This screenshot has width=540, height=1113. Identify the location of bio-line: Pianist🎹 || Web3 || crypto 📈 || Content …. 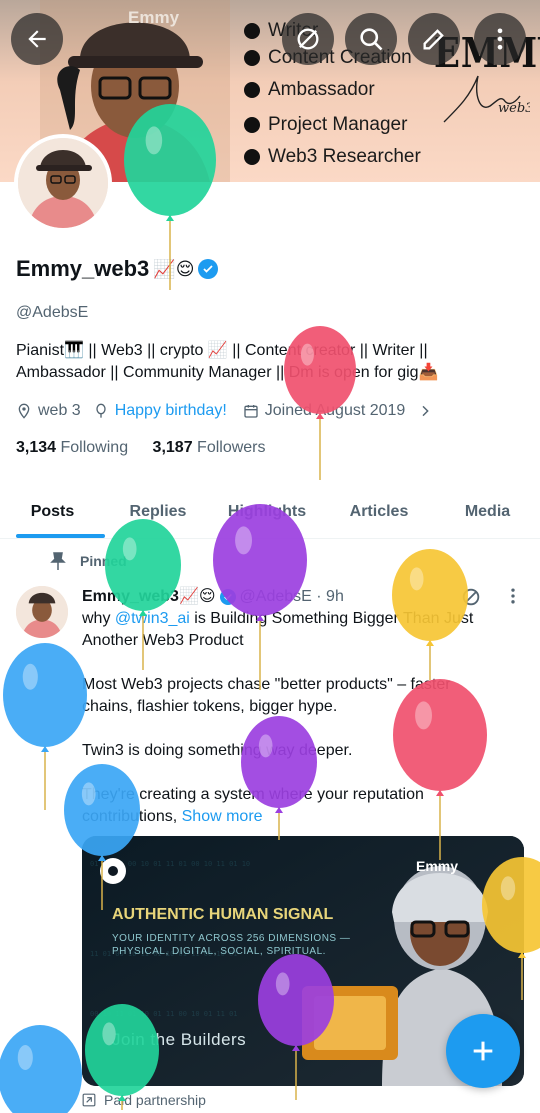
(222, 350).